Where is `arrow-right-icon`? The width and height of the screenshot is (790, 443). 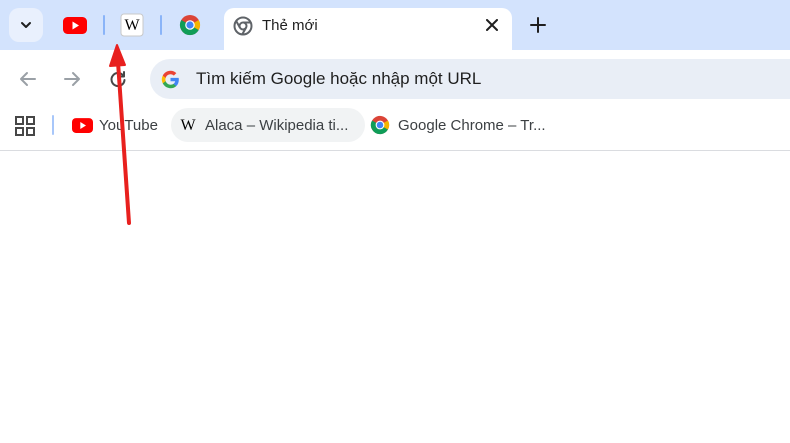 arrow-right-icon is located at coordinates (72, 79).